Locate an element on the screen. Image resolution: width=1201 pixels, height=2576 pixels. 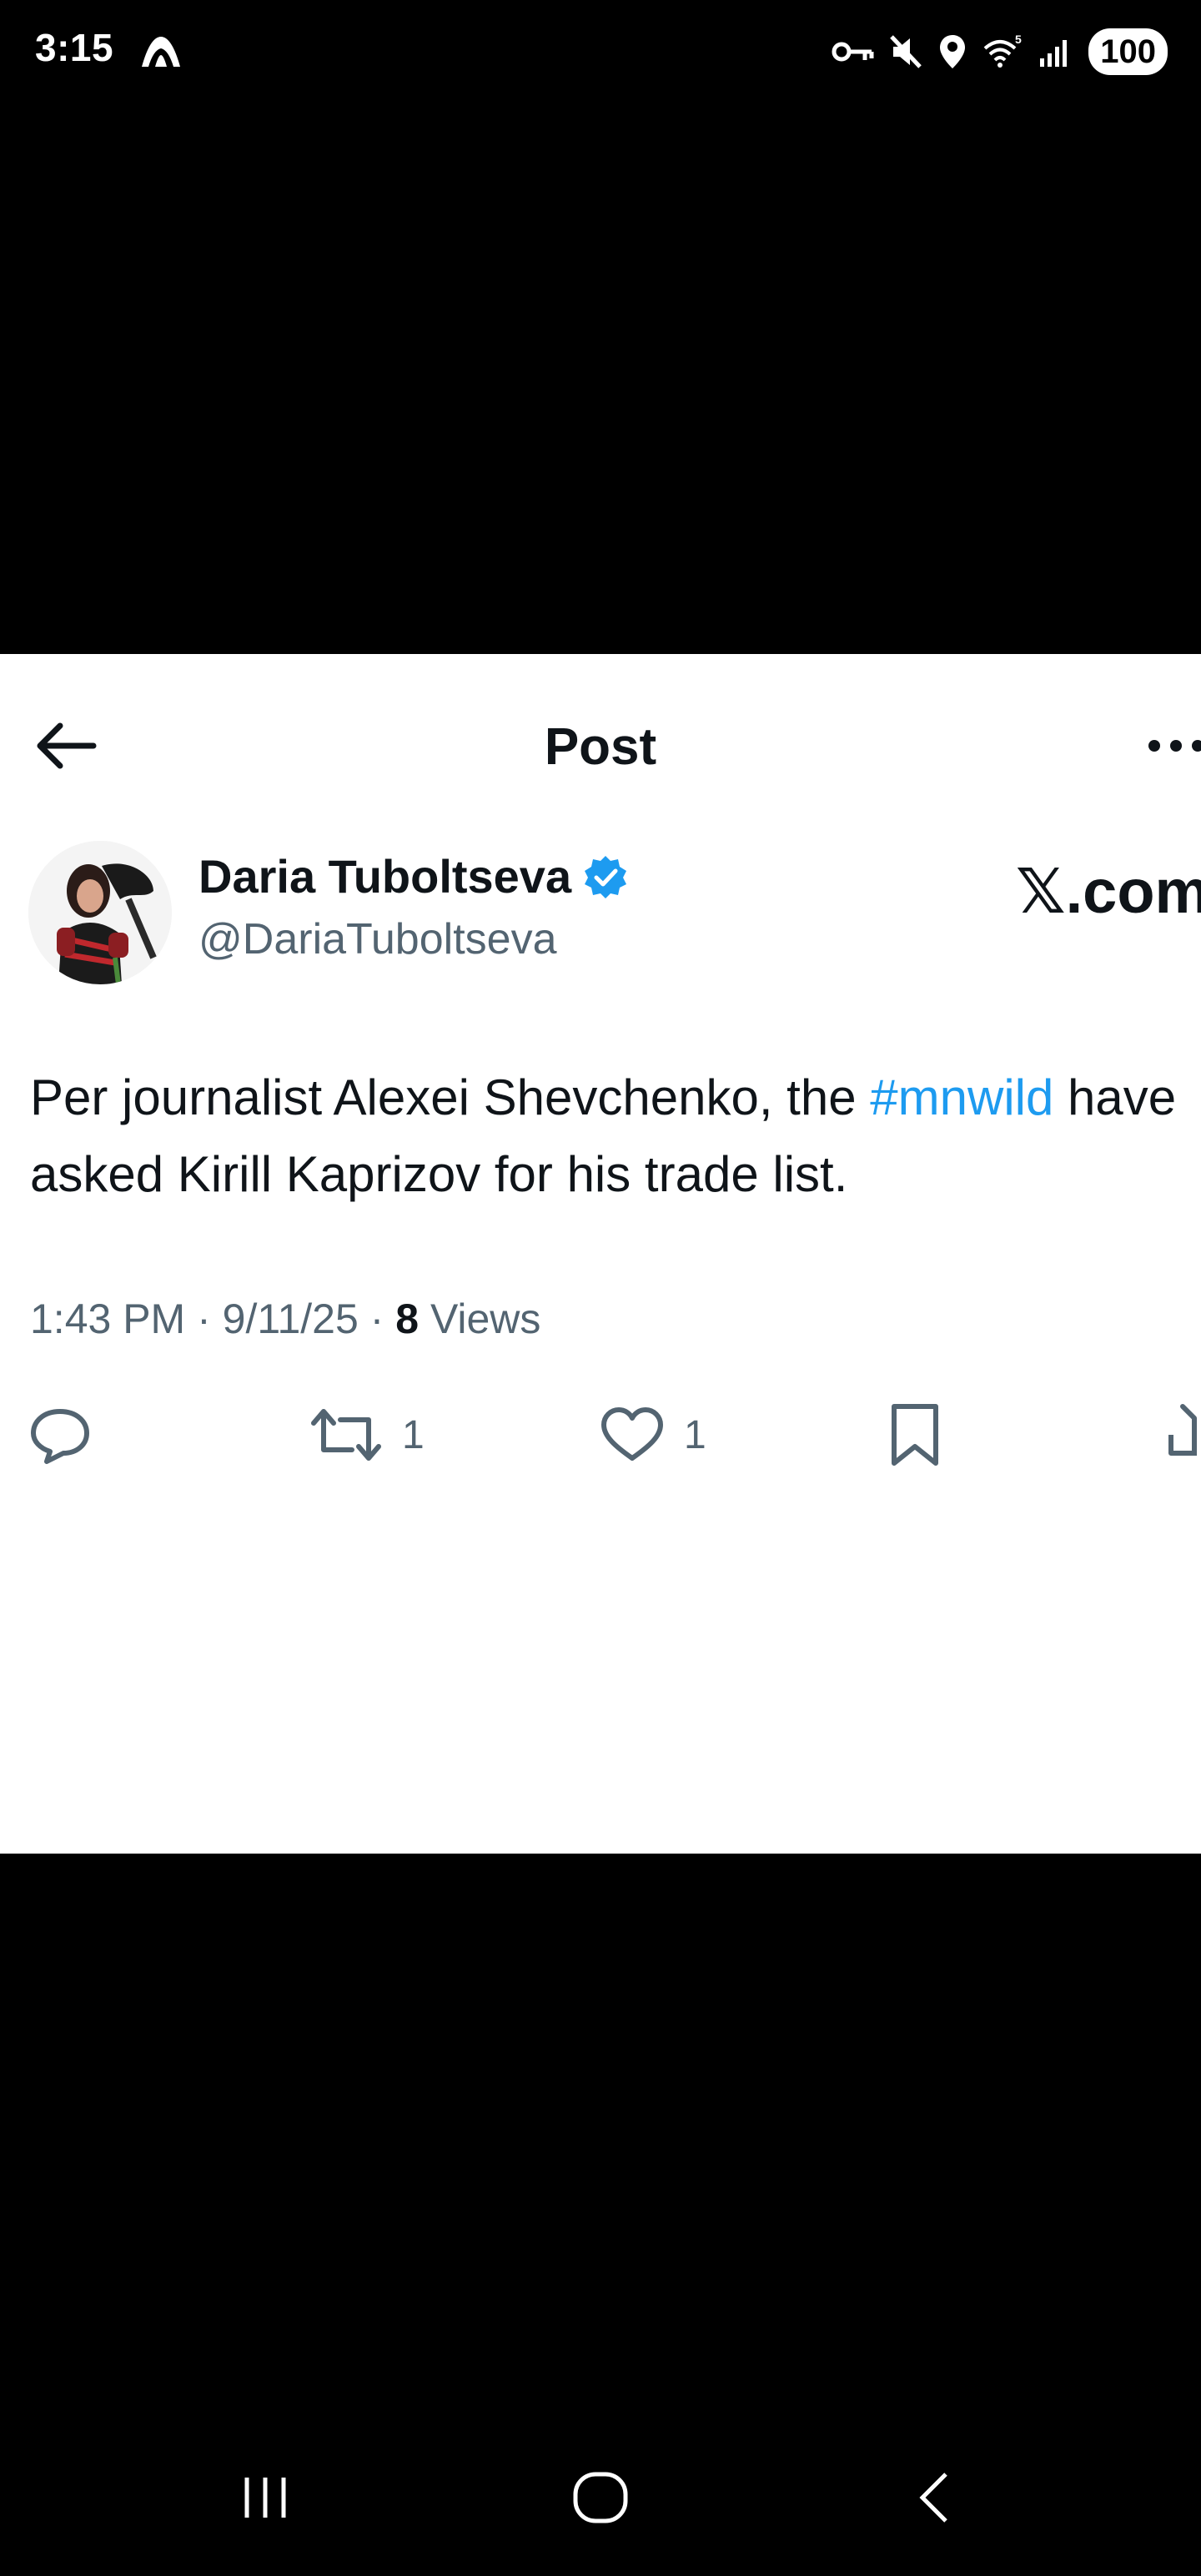
retweet-button: 1 is located at coordinates (367, 1434).